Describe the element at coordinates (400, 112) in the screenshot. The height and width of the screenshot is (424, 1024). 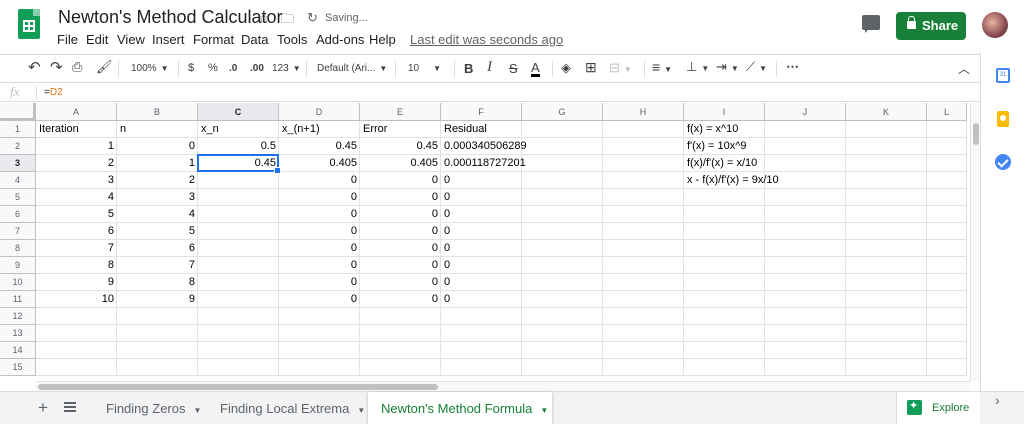
I see `column-header: E` at that location.